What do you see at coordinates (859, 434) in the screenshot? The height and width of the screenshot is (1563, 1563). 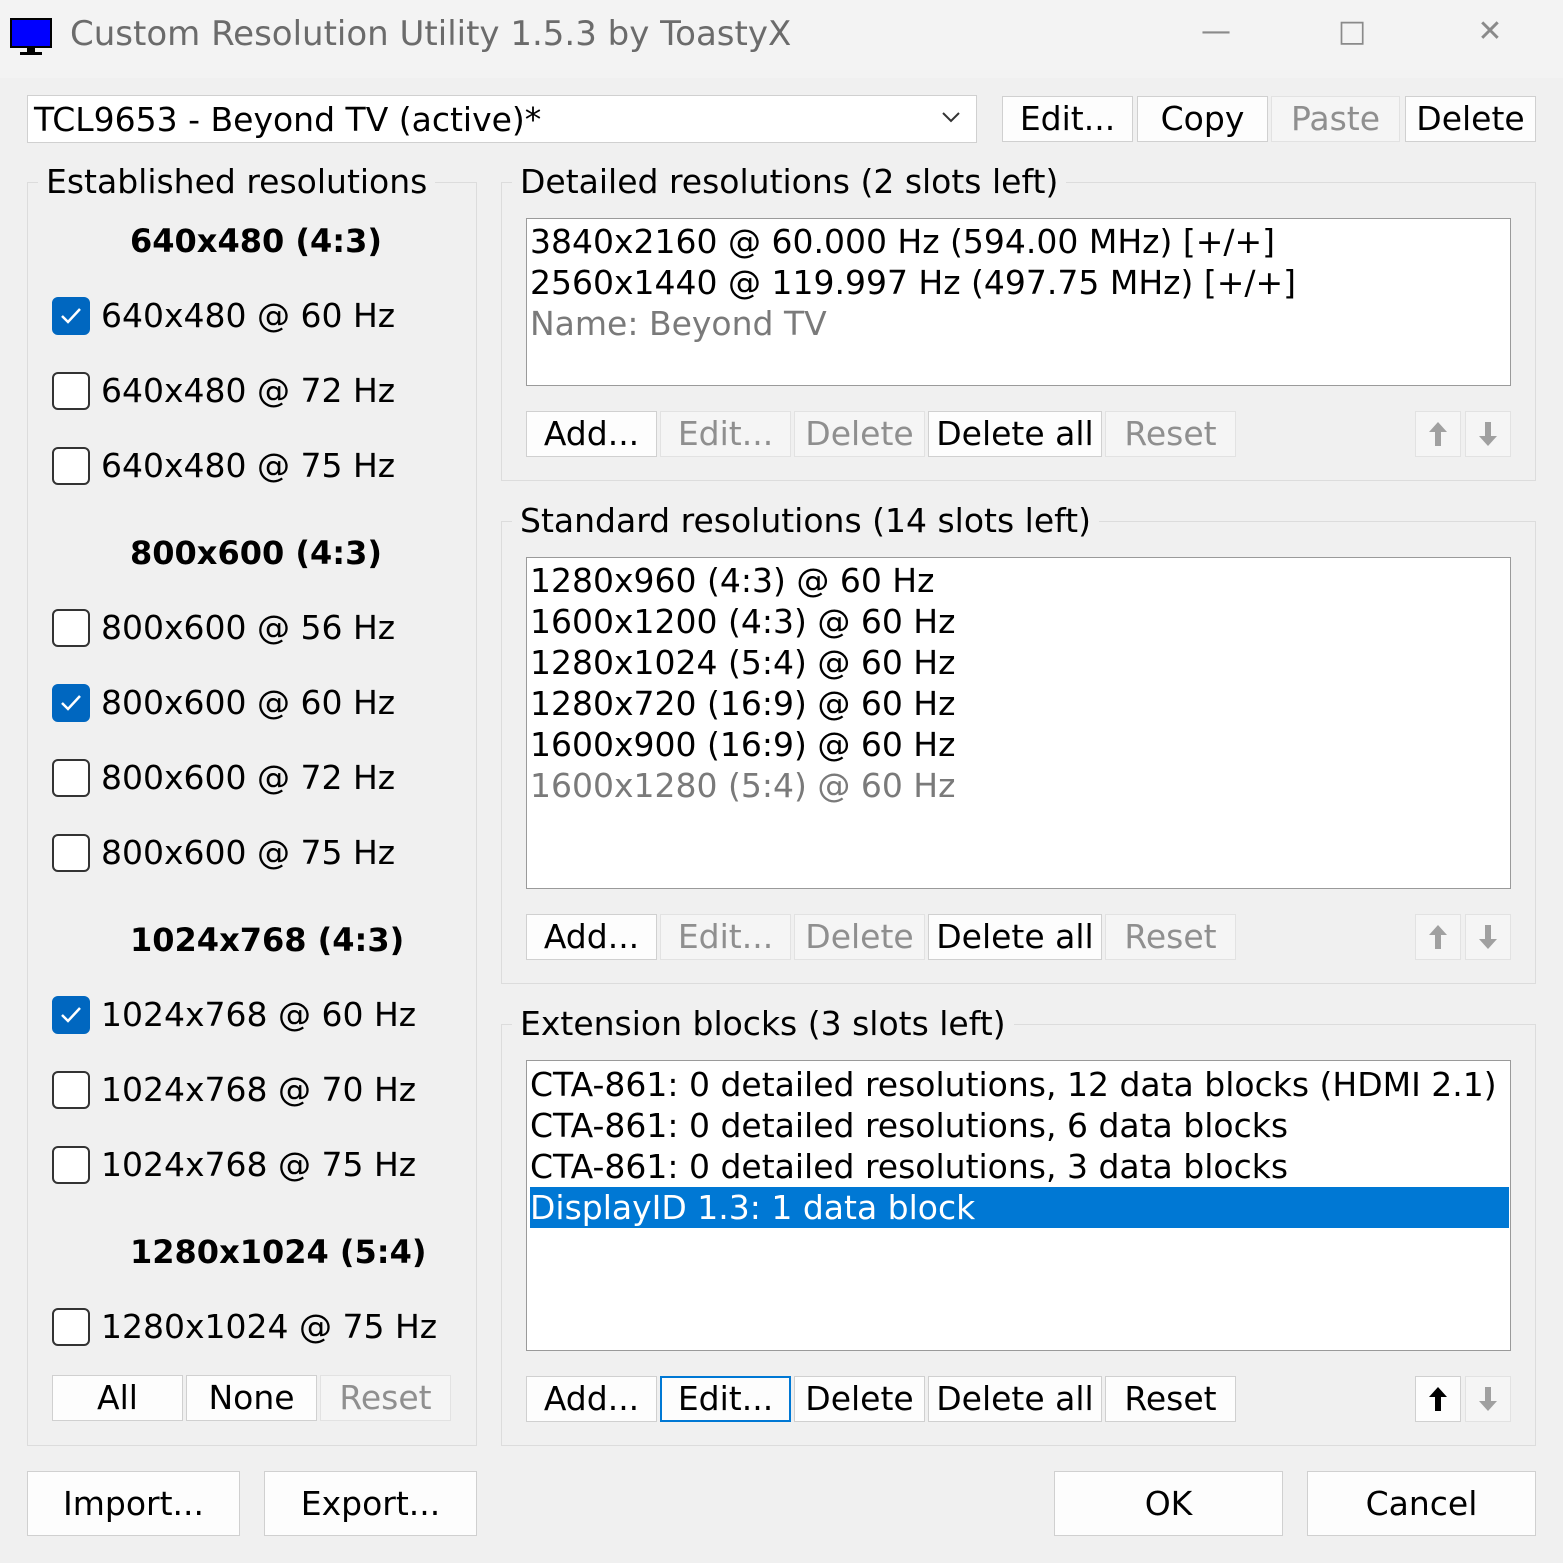 I see `detailed-delete-button: Delete` at bounding box center [859, 434].